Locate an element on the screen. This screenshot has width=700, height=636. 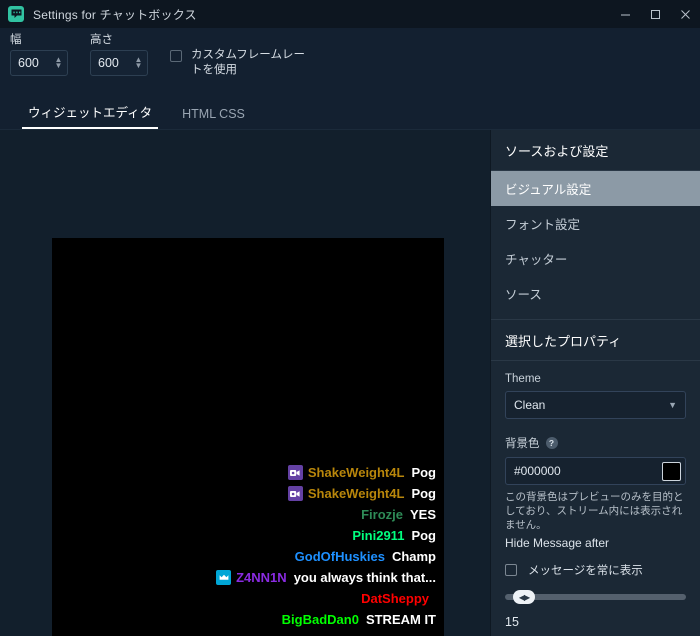
sidebar-item-source: ソース is located at coordinates (595, 293).